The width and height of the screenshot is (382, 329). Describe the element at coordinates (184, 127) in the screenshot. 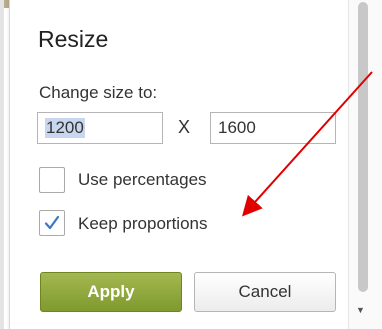

I see `dimension-separator: X` at that location.